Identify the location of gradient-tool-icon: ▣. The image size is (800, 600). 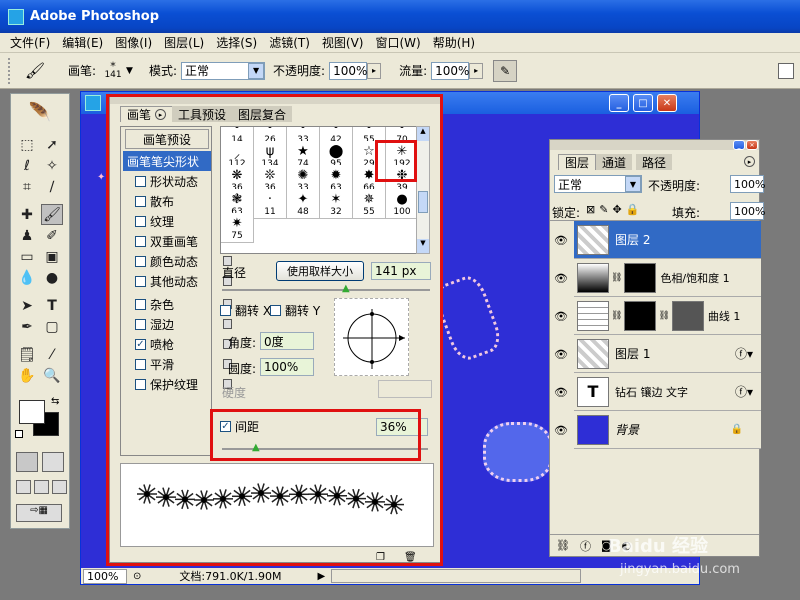
(52, 256).